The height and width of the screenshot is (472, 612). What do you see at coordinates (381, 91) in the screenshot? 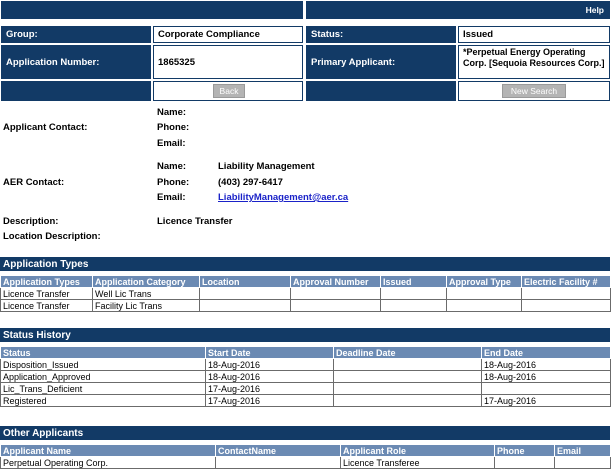
I see `button-row-right-label` at bounding box center [381, 91].